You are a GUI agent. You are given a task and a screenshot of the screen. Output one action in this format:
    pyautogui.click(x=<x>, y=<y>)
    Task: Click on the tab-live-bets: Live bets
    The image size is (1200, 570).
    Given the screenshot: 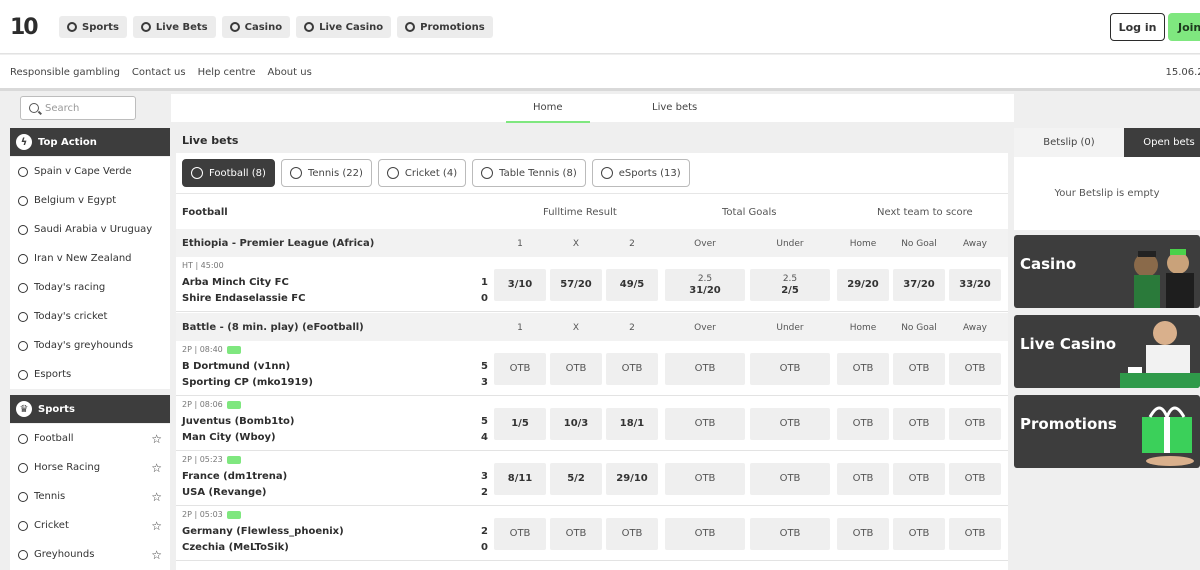 What is the action you would take?
    pyautogui.click(x=674, y=107)
    